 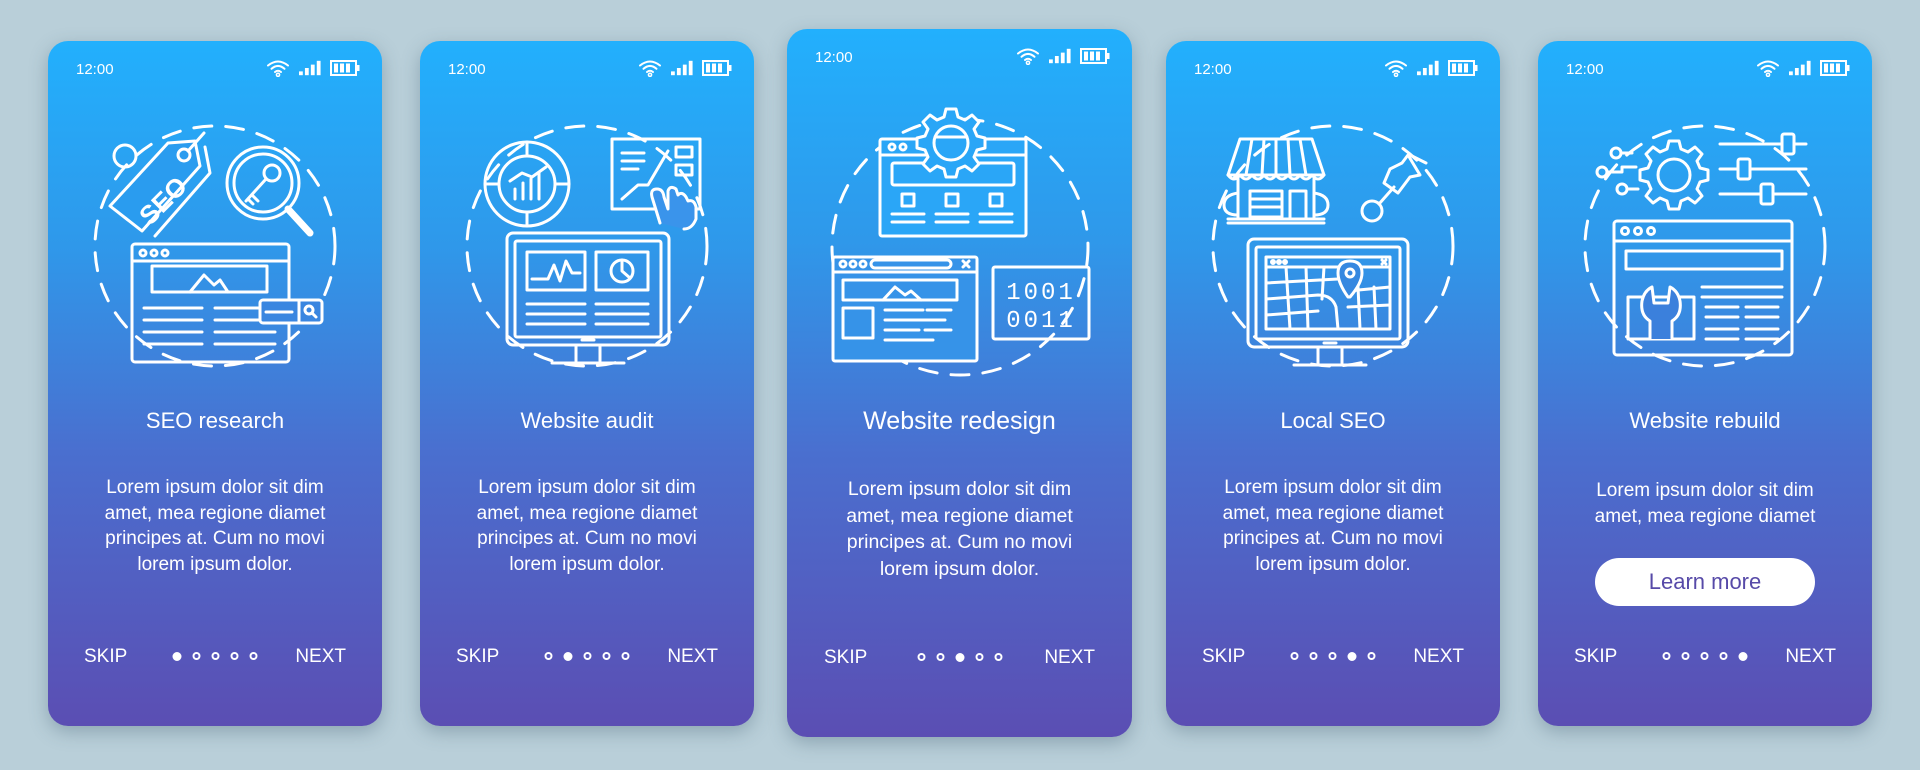 I want to click on seo-tag-icon: SEO, so click(x=160, y=184).